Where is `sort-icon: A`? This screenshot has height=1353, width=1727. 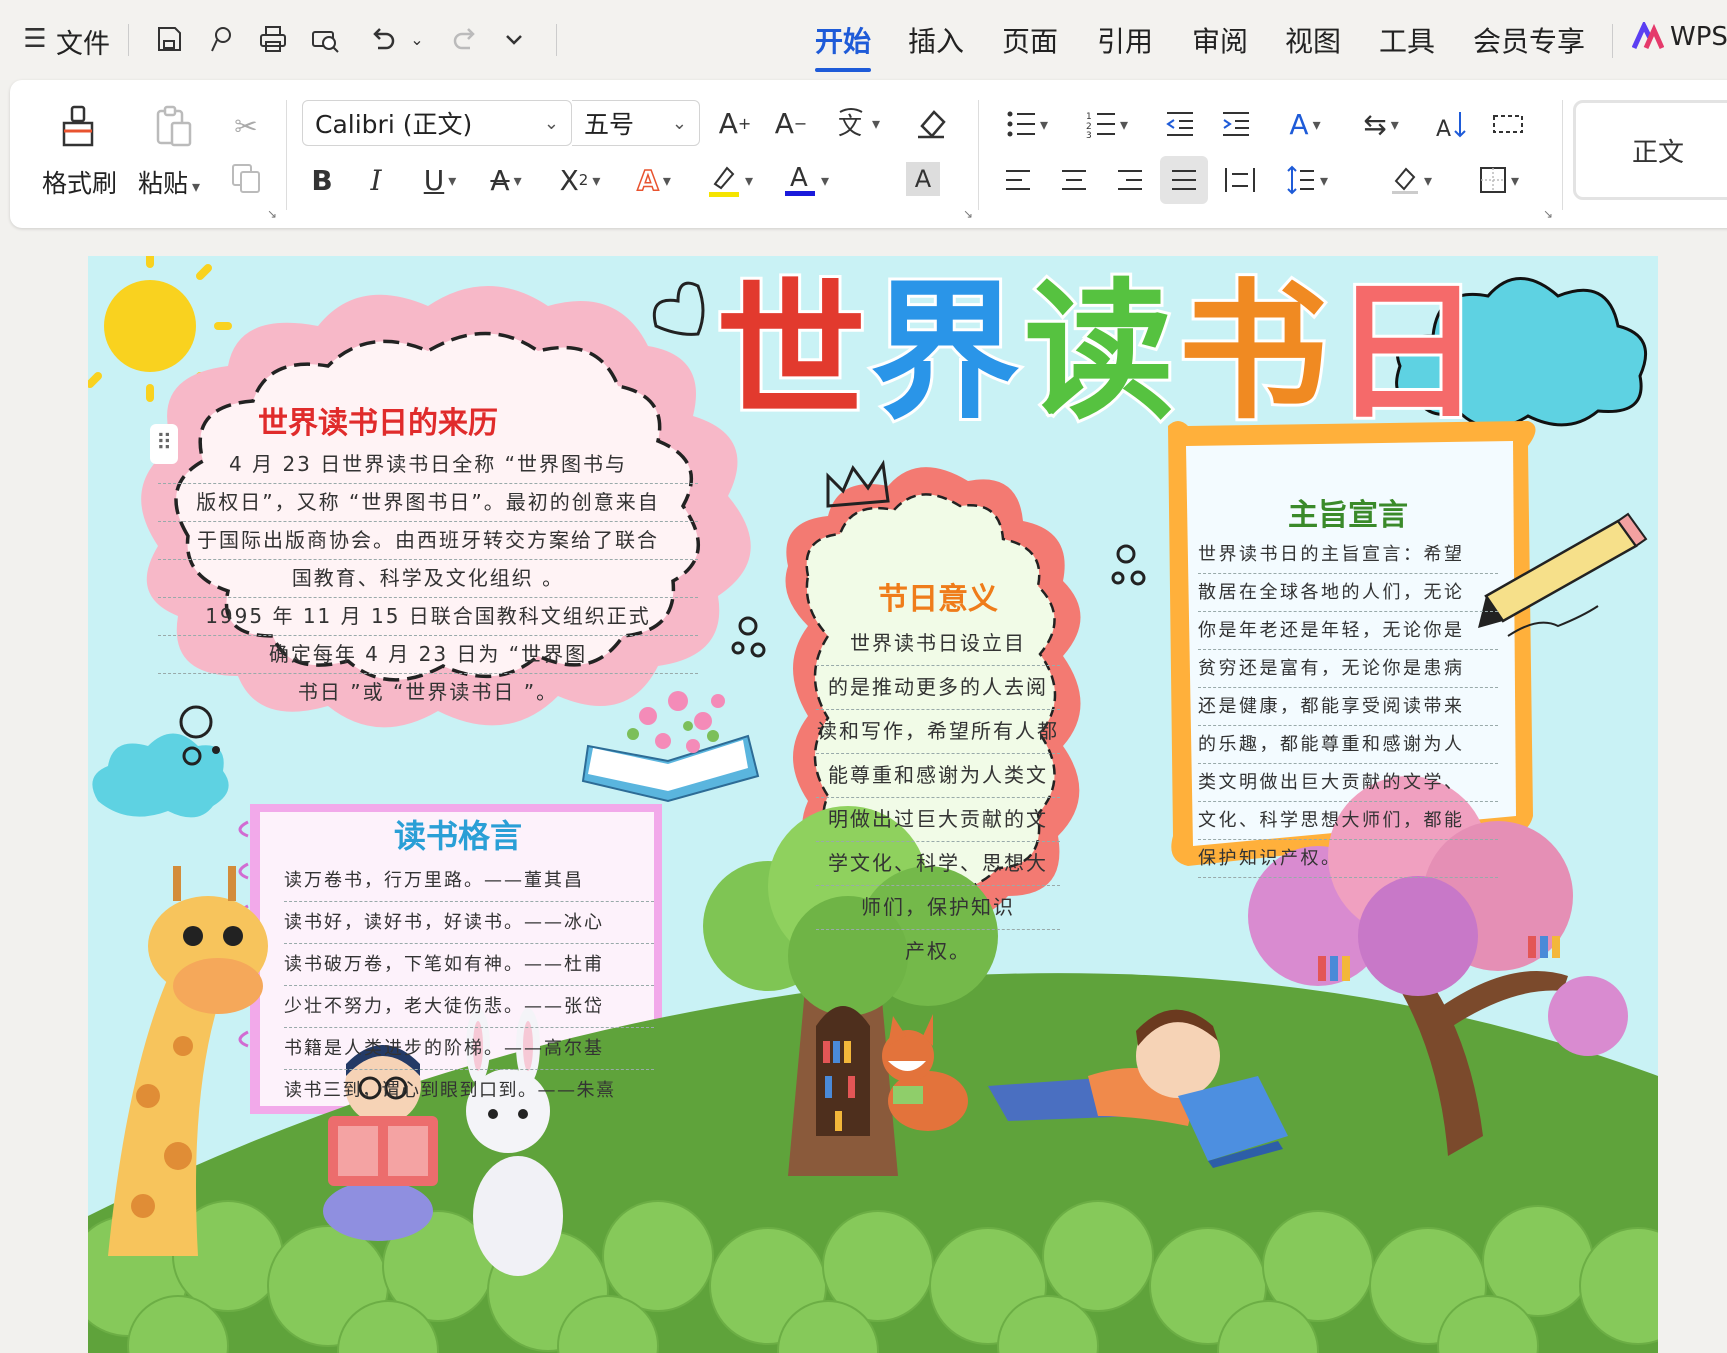
sort-icon: A is located at coordinates (1452, 124).